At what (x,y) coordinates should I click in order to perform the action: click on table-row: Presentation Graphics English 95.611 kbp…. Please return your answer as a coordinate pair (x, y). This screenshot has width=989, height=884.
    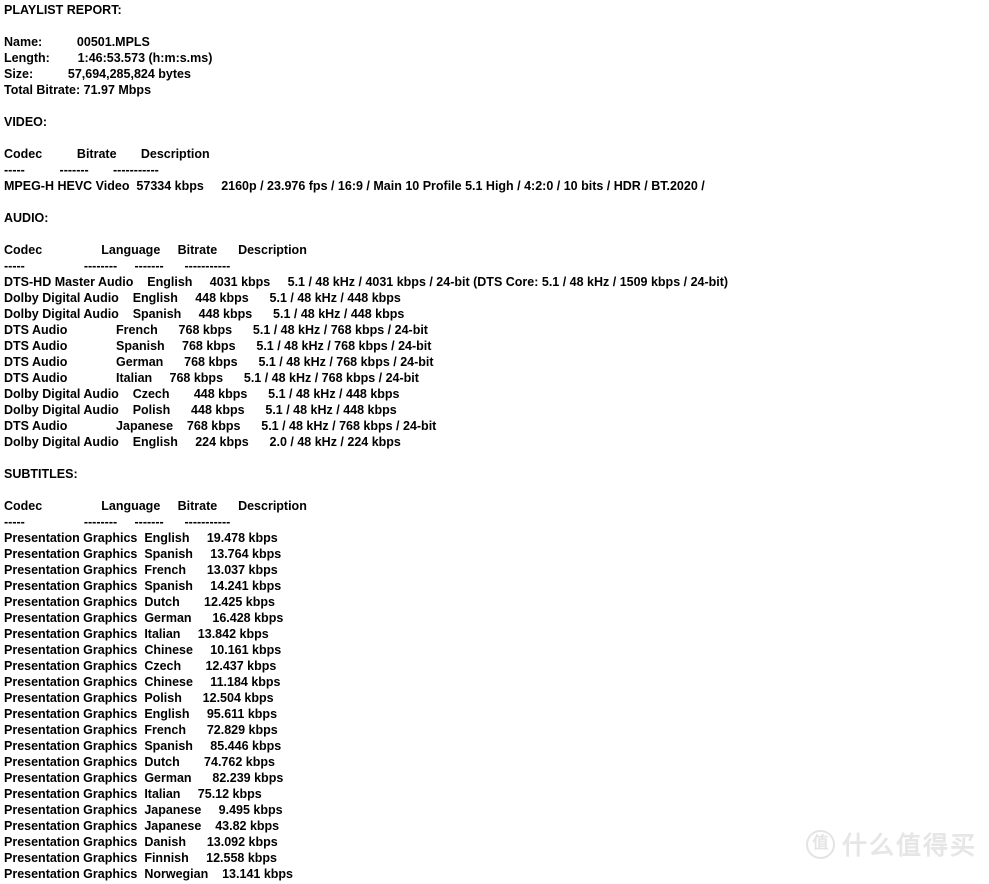
    Looking at the image, I should click on (141, 714).